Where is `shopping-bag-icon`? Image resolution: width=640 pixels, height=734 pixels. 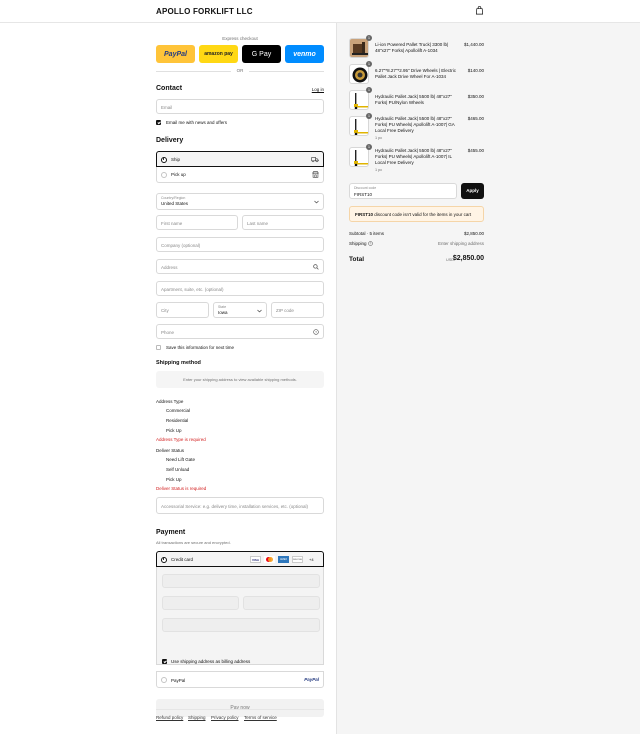 shopping-bag-icon is located at coordinates (479, 10).